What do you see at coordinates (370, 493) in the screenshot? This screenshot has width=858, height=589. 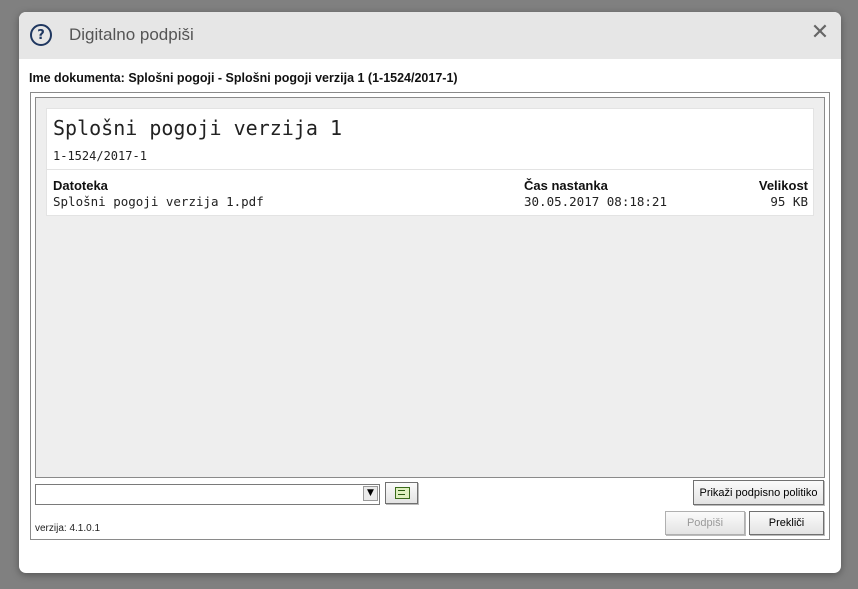 I see `chevron-down-icon: ▼` at bounding box center [370, 493].